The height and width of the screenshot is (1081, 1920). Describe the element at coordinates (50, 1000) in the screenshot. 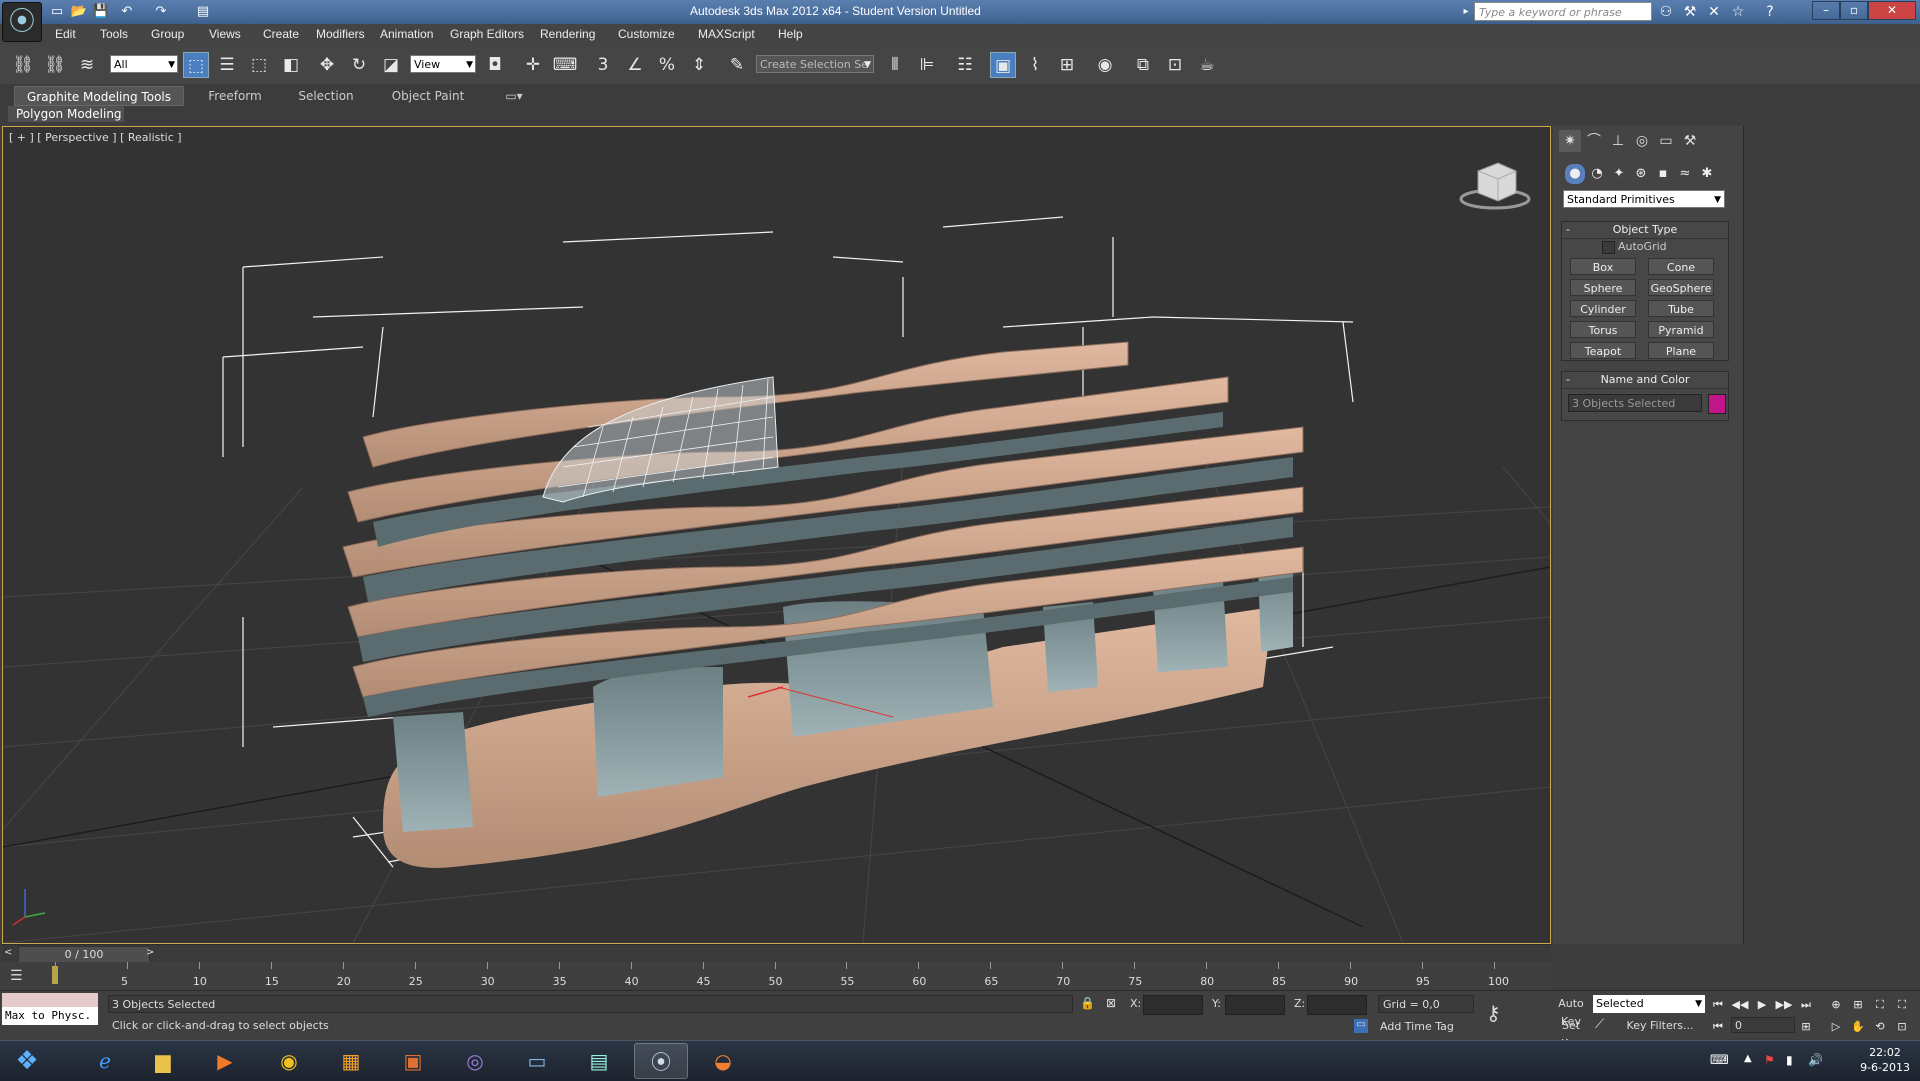

I see `maxscript-listener-pink` at that location.